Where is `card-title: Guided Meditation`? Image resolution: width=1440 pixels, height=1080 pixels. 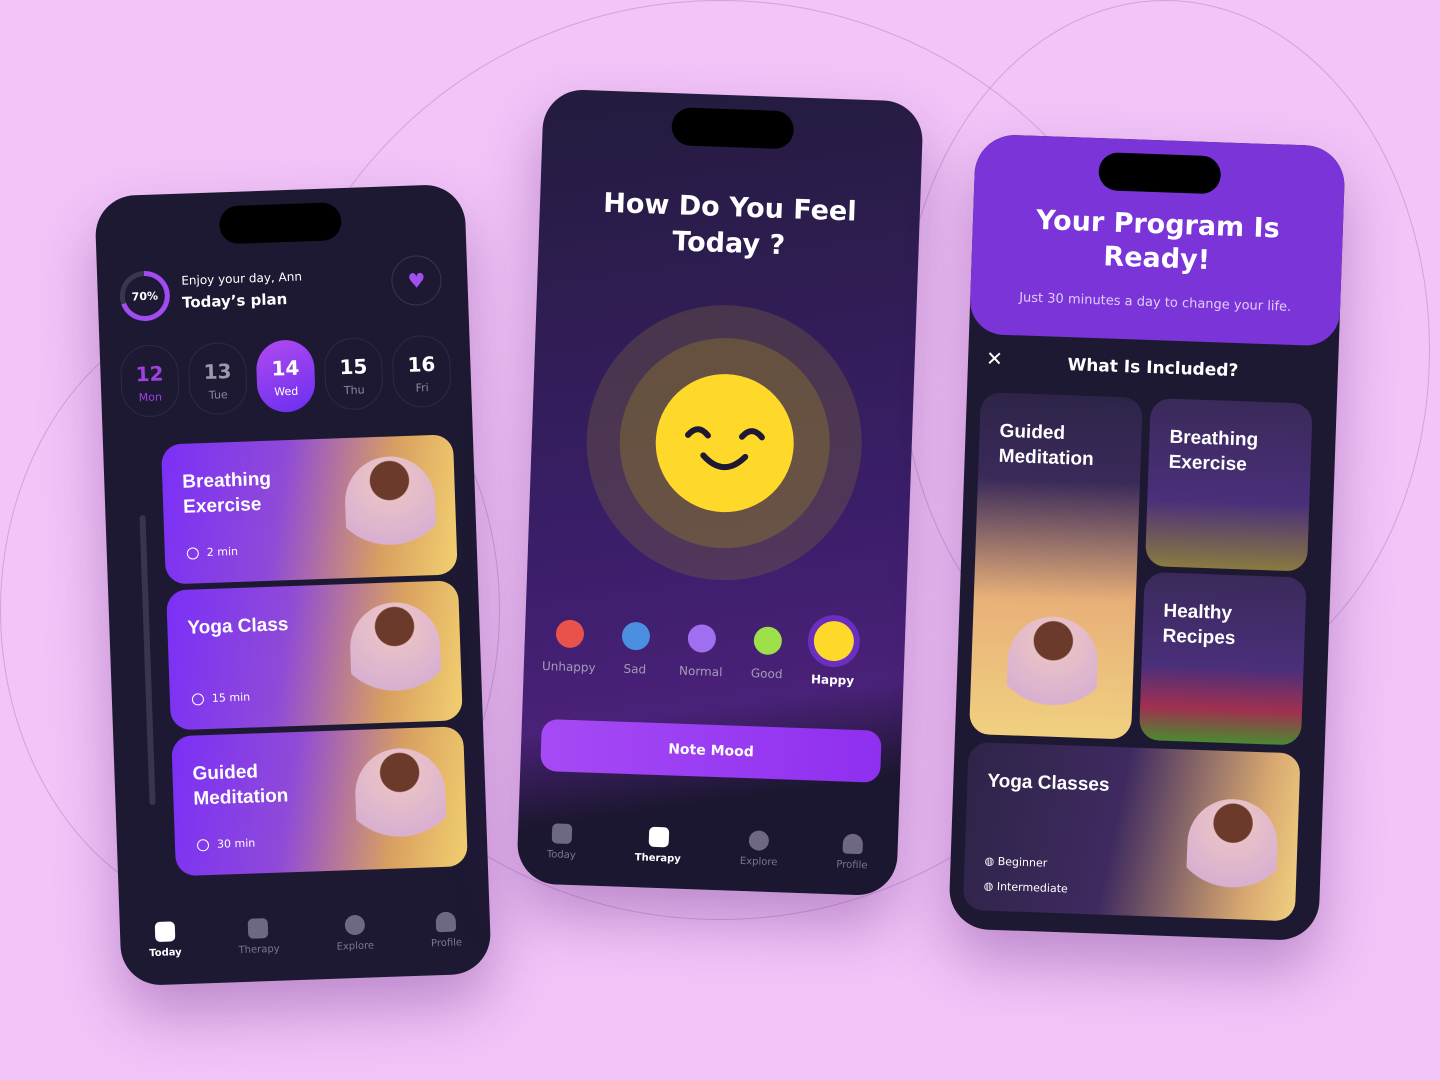
card-title: Guided Meditation is located at coordinates (240, 785).